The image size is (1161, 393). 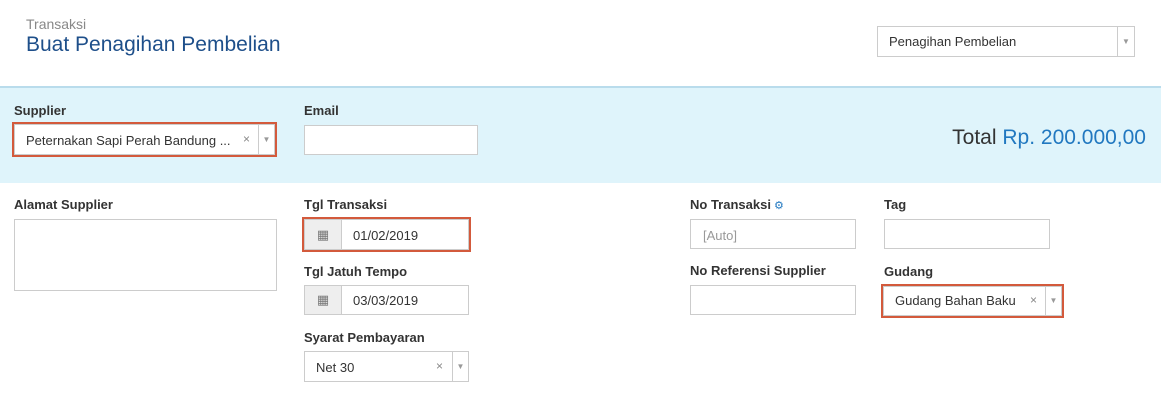 What do you see at coordinates (909, 271) in the screenshot?
I see `gudang-label: Gudang` at bounding box center [909, 271].